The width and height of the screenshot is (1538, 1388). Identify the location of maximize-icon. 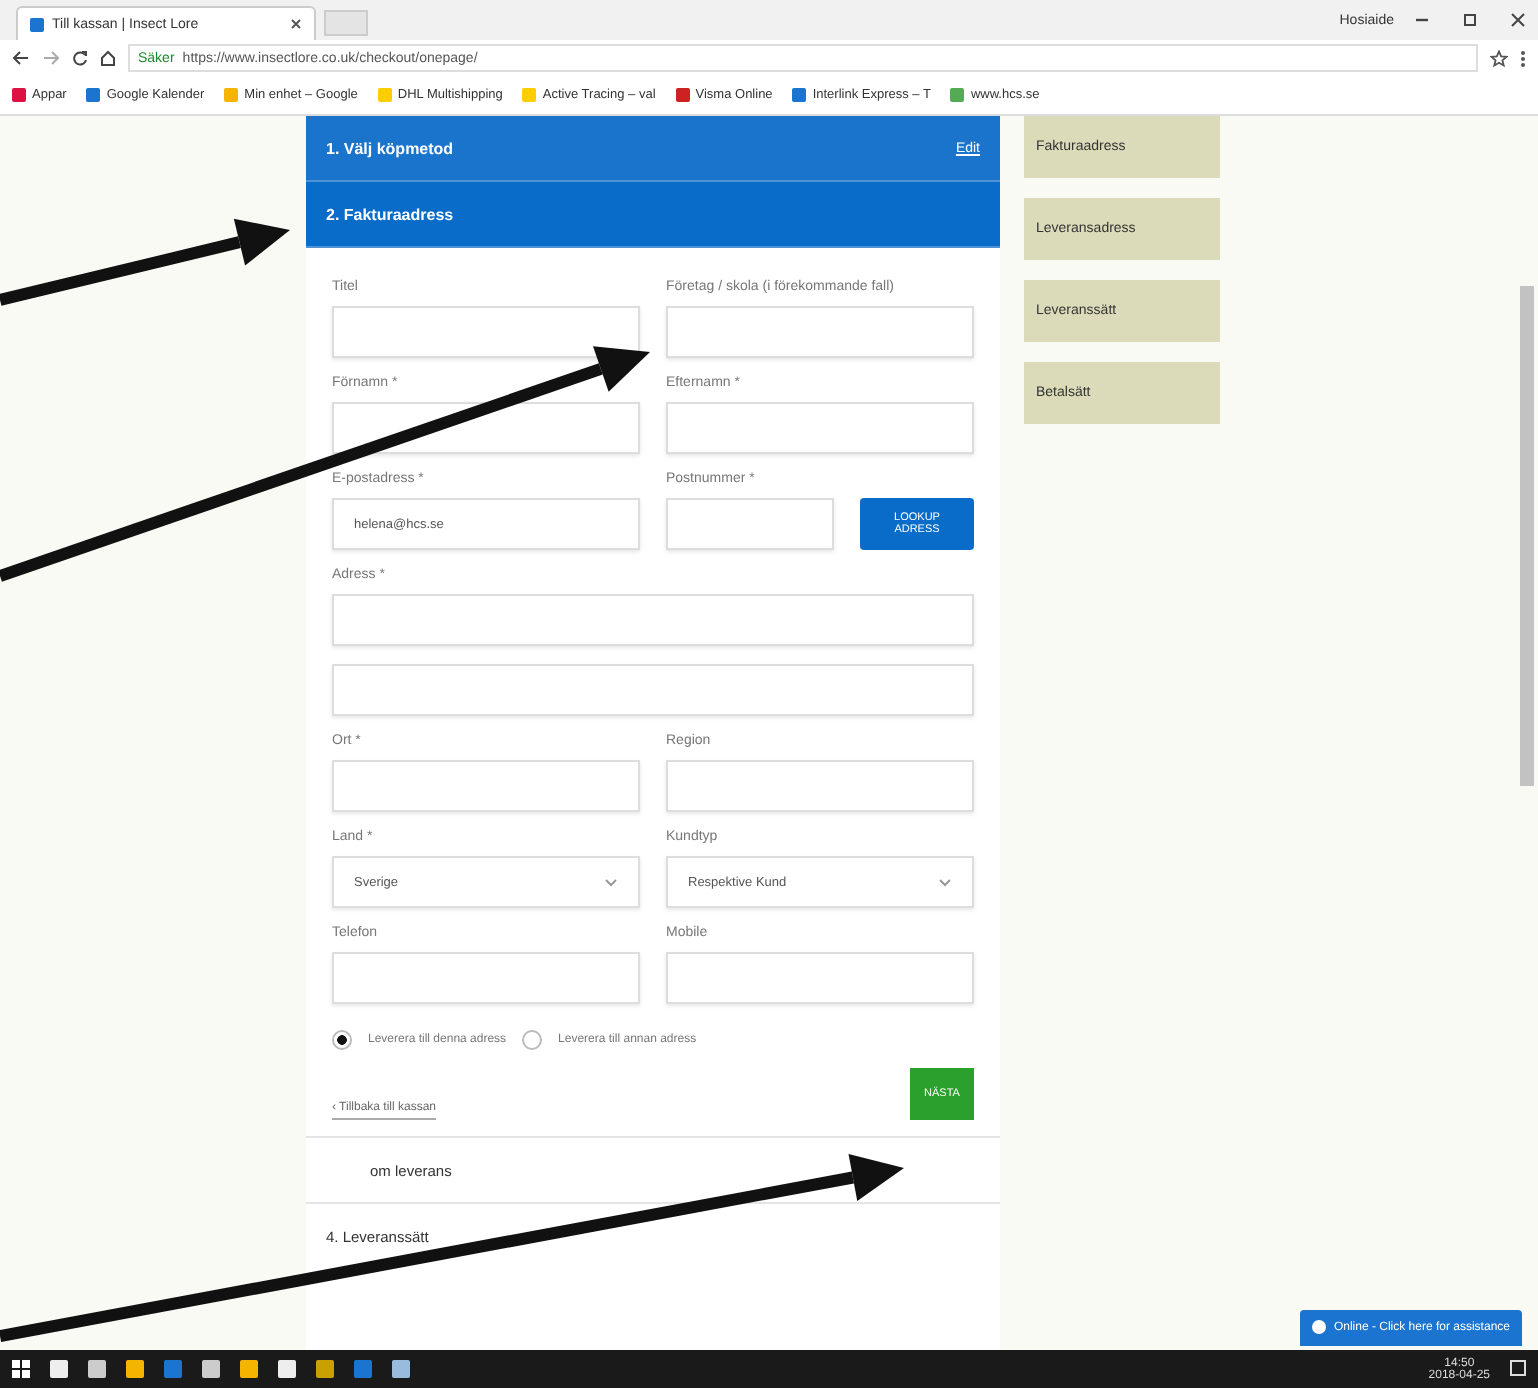
(1470, 20).